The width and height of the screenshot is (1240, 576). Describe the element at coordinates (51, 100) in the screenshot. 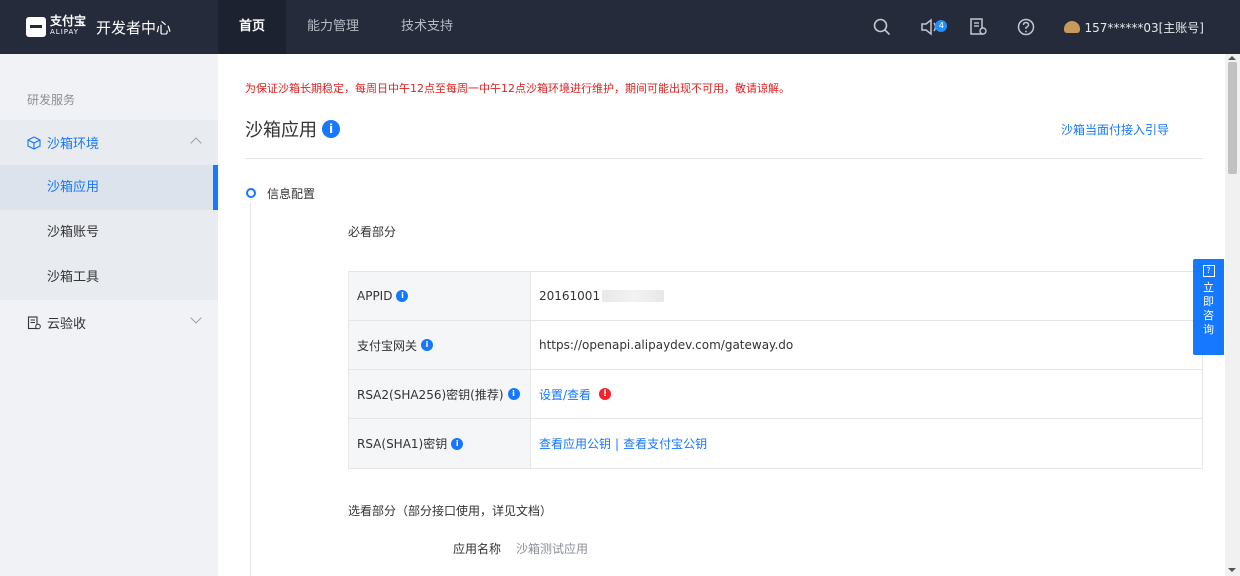

I see `sidebar-group-dev-services: 研发服务` at that location.